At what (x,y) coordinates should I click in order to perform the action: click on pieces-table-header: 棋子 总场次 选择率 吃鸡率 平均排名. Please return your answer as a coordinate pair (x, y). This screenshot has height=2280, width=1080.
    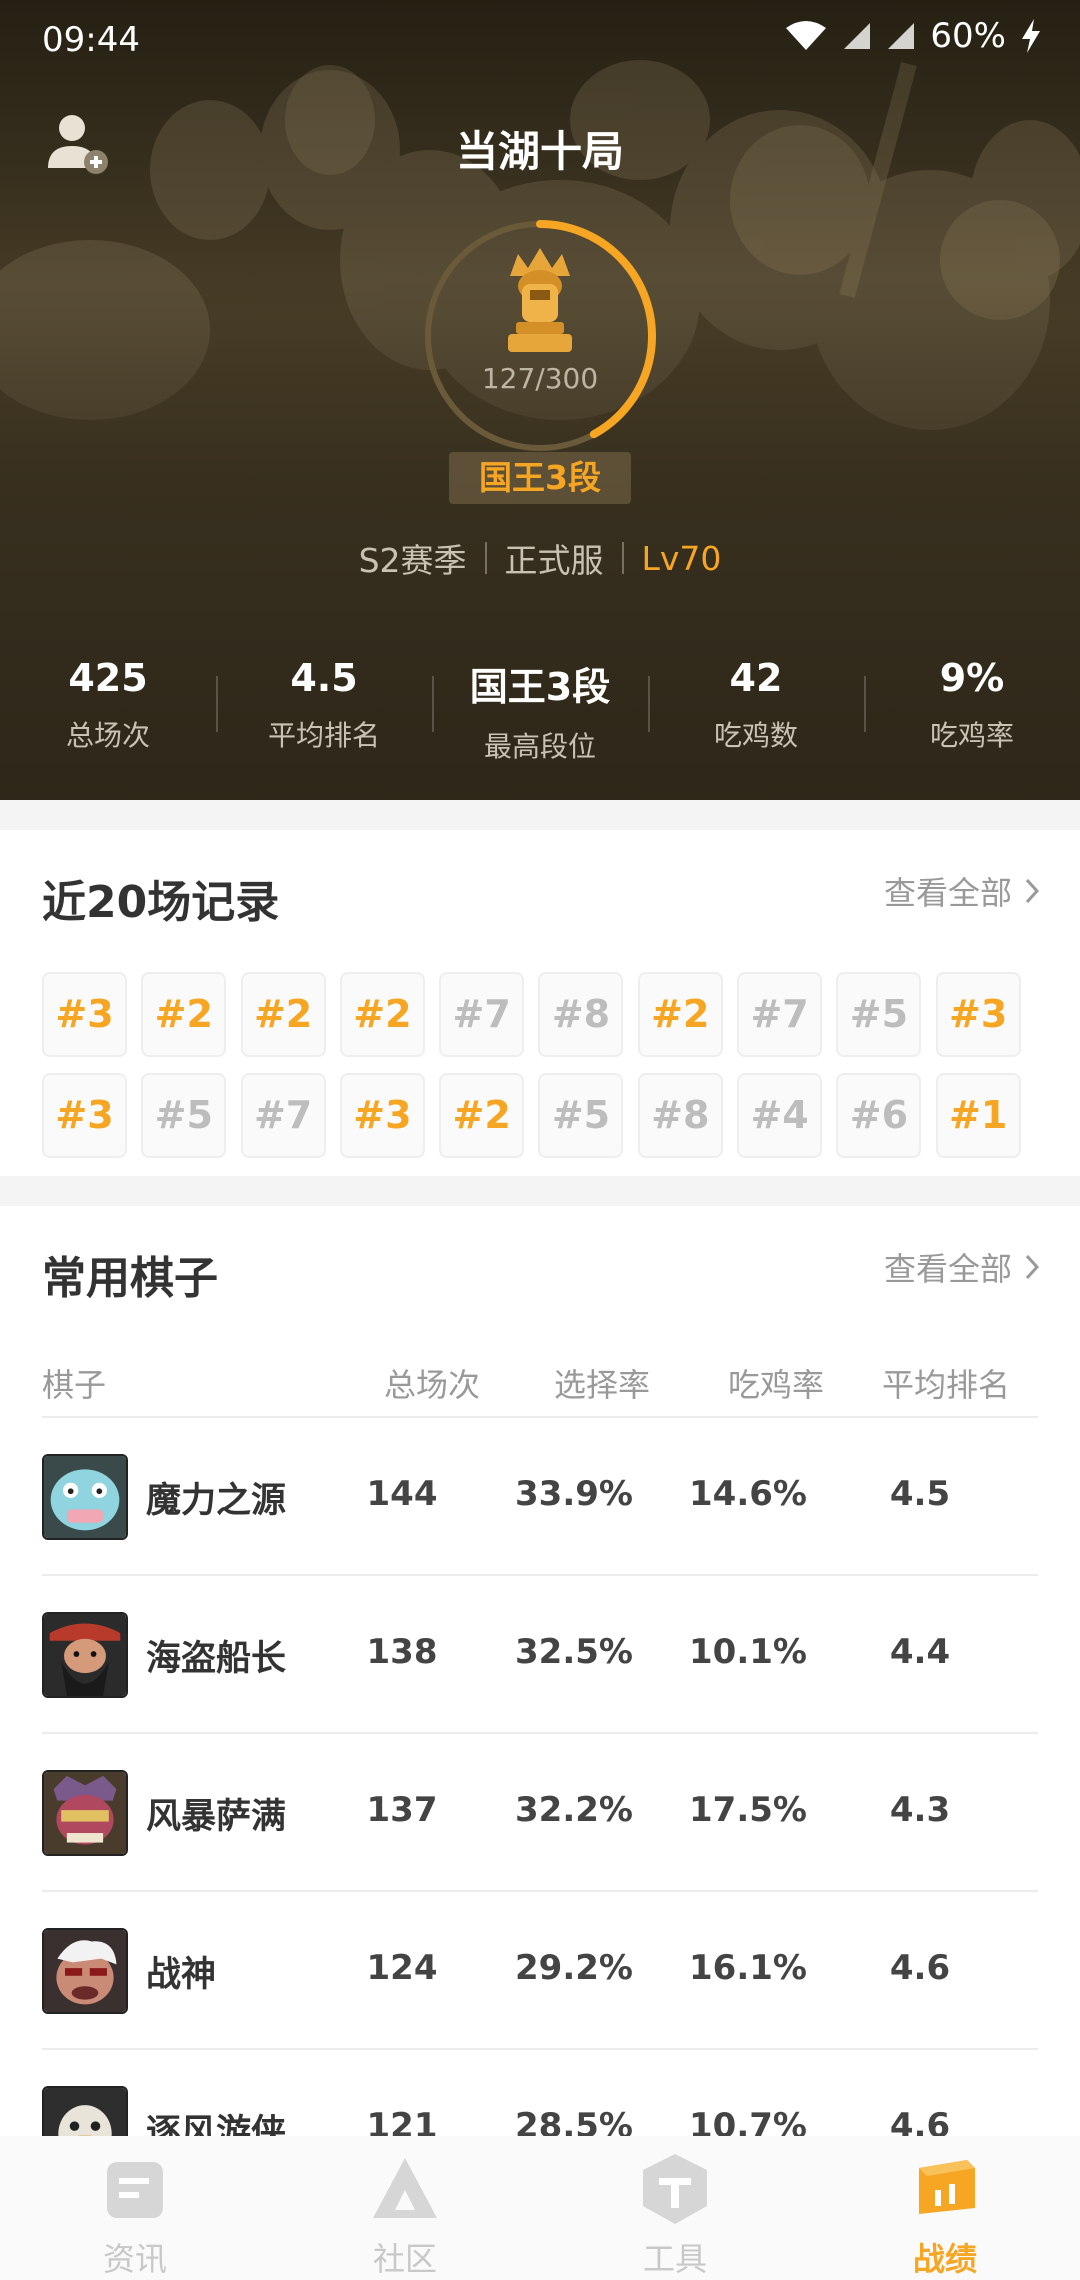
    Looking at the image, I should click on (540, 1382).